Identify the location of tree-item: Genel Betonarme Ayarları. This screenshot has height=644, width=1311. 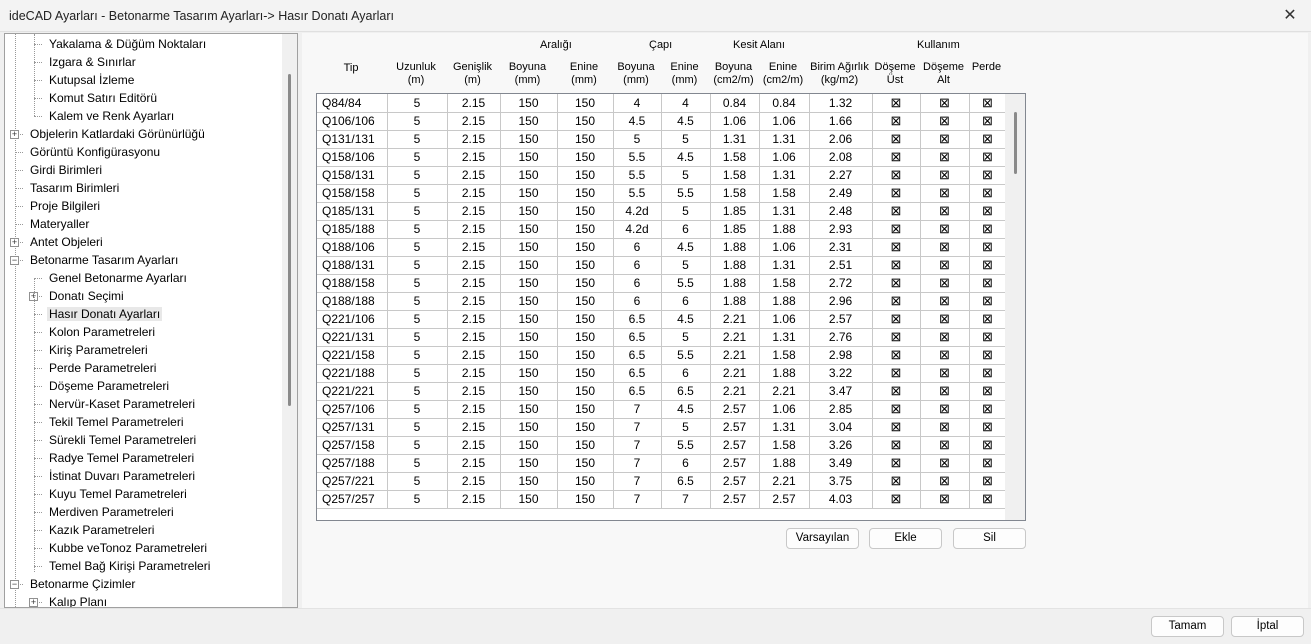
(118, 278).